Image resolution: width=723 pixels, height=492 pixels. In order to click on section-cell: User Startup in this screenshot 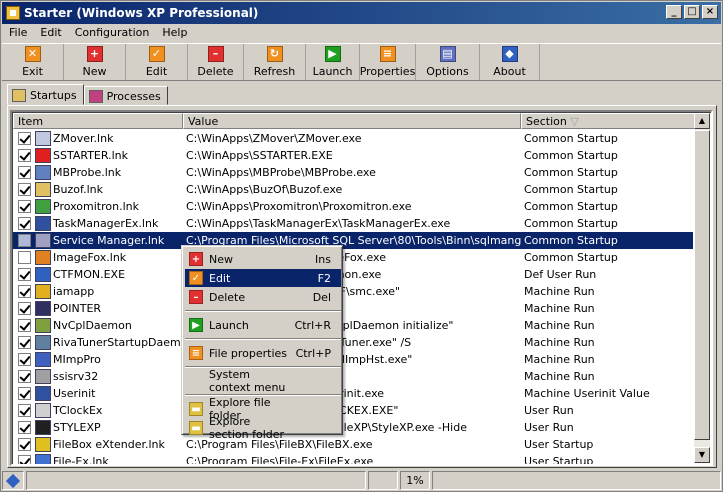, I will do `click(559, 444)`.